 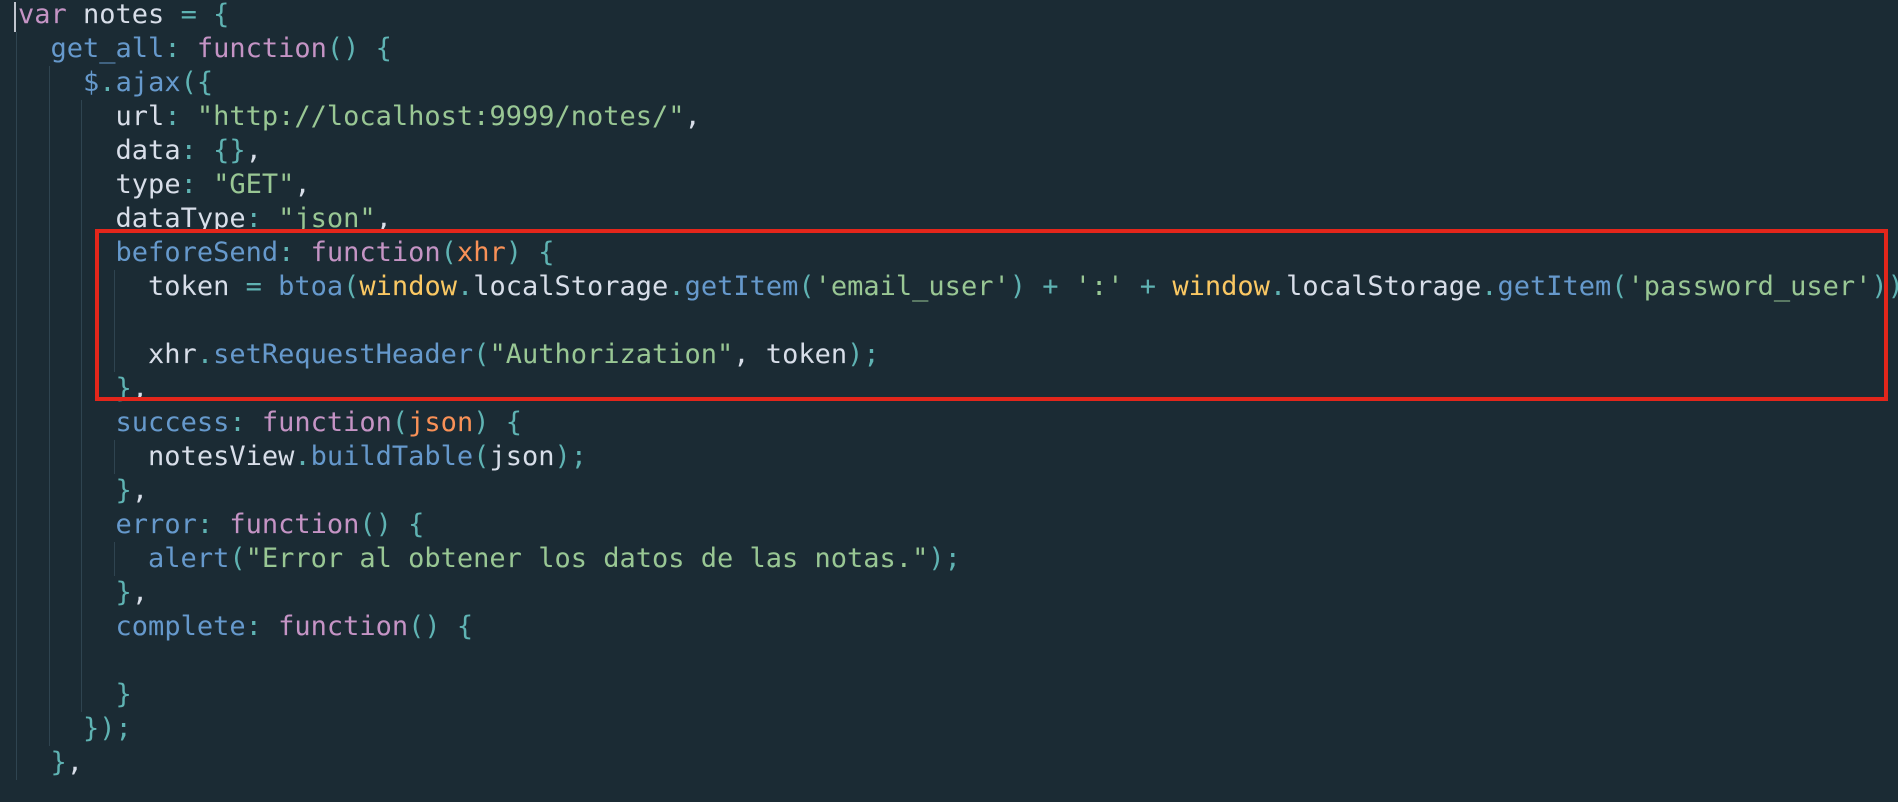 I want to click on code-token: ,, so click(x=692, y=116).